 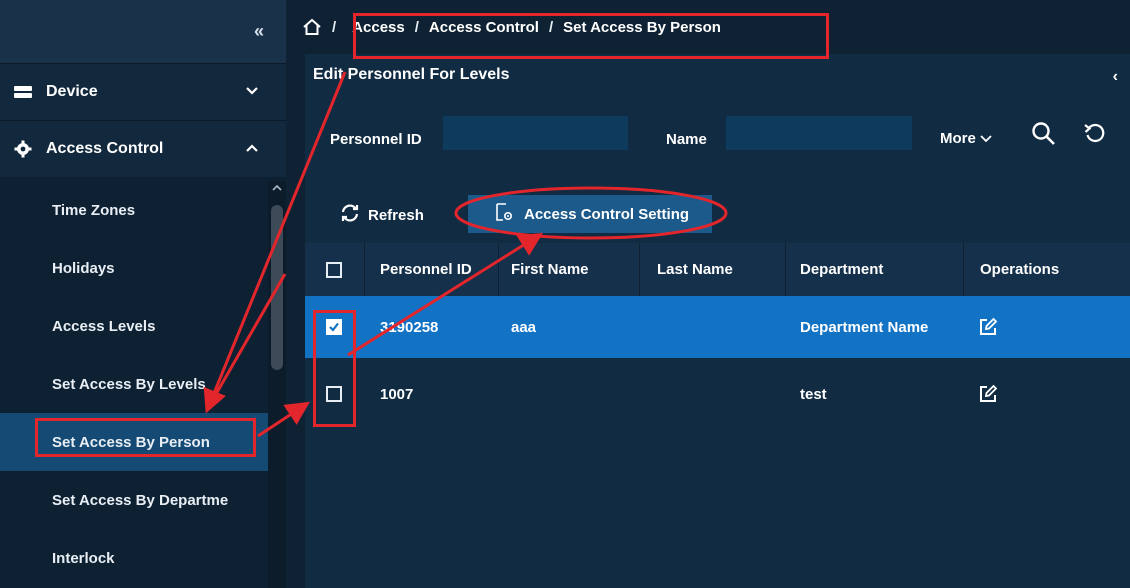 What do you see at coordinates (134, 268) in the screenshot?
I see `sidebar-item-holidays: Holidays` at bounding box center [134, 268].